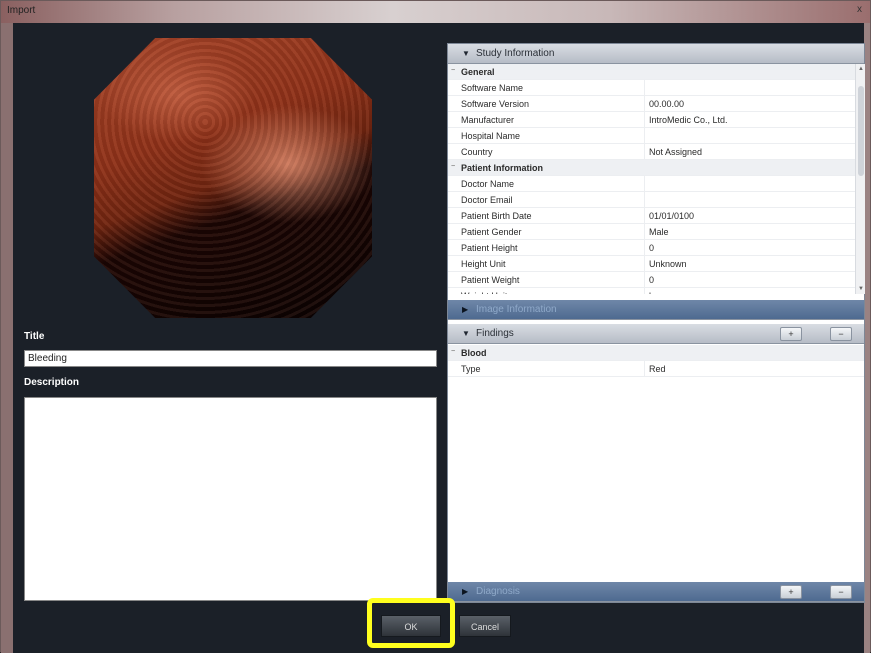 The height and width of the screenshot is (653, 871). Describe the element at coordinates (651, 136) in the screenshot. I see `property-row: Hospital Name` at that location.